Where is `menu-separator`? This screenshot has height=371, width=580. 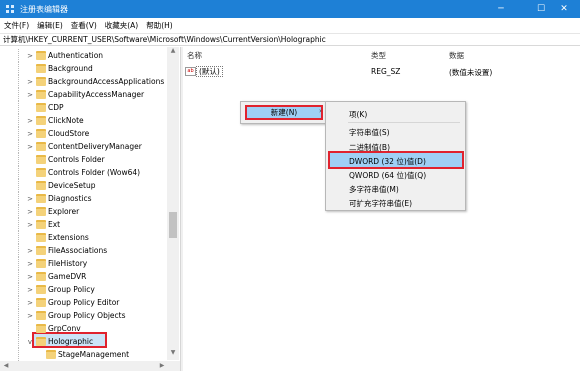
menu-separator is located at coordinates (404, 122).